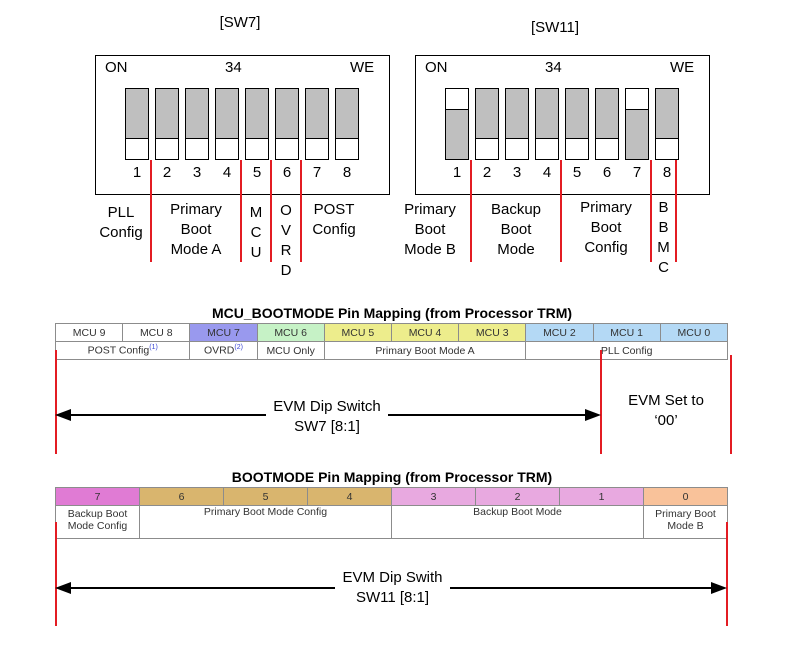 This screenshot has width=796, height=670. Describe the element at coordinates (286, 240) in the screenshot. I see `sw7-group-ovrd: OVRD` at that location.